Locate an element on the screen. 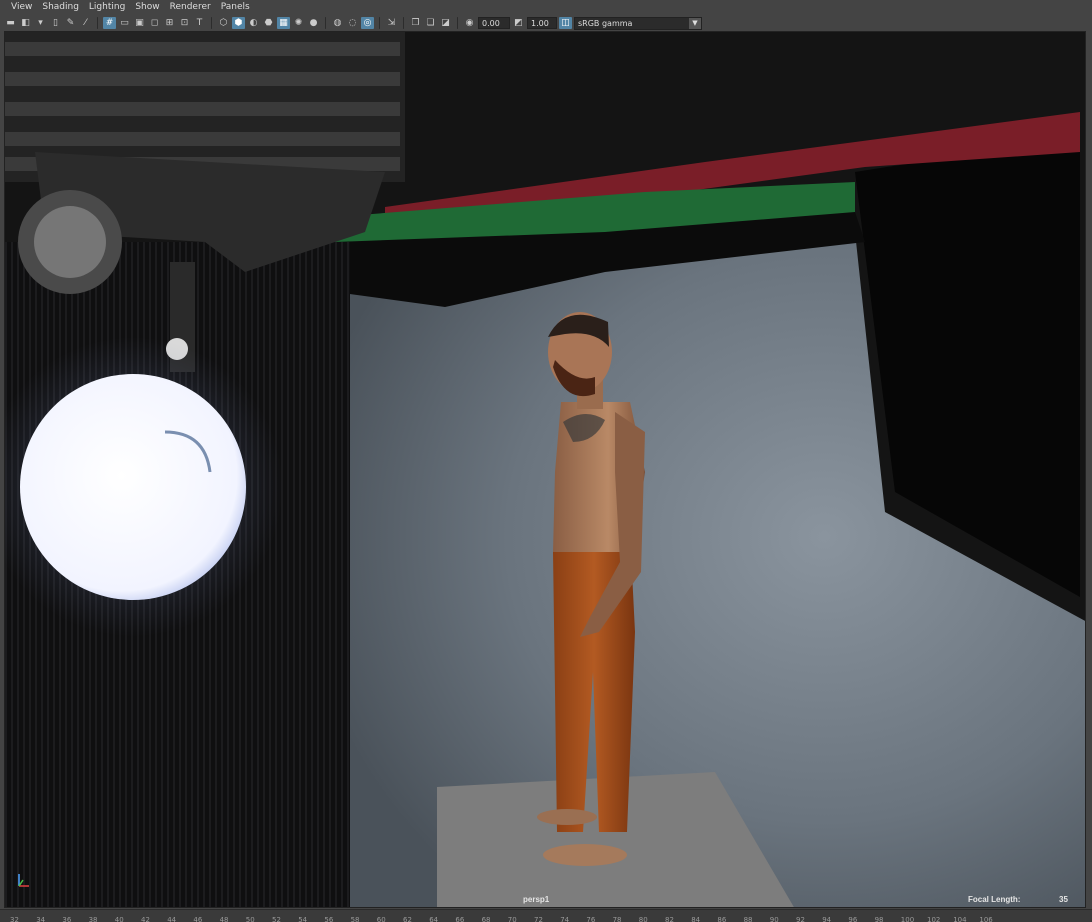  menu-show: Show is located at coordinates (147, 7).